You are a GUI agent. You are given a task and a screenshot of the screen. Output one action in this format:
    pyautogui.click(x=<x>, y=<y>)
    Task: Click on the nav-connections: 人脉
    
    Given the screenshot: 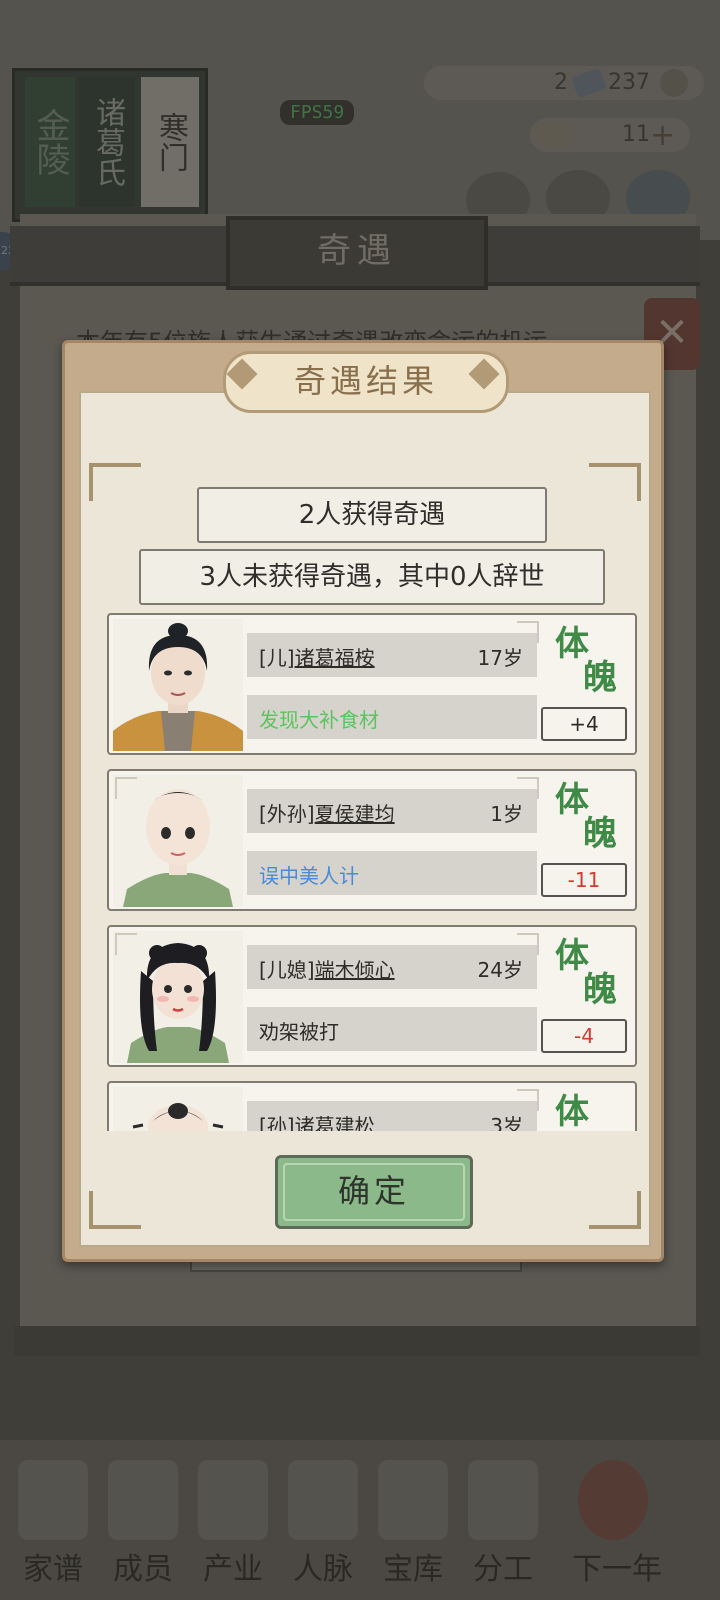 What is the action you would take?
    pyautogui.click(x=323, y=1566)
    